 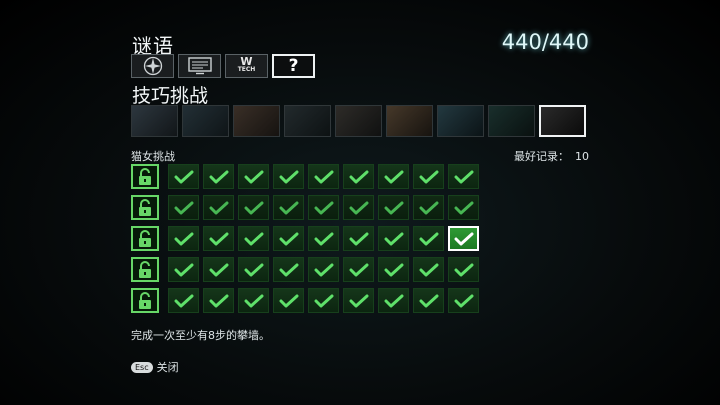 I want to click on footer-close: Esc 关闭, so click(x=155, y=367).